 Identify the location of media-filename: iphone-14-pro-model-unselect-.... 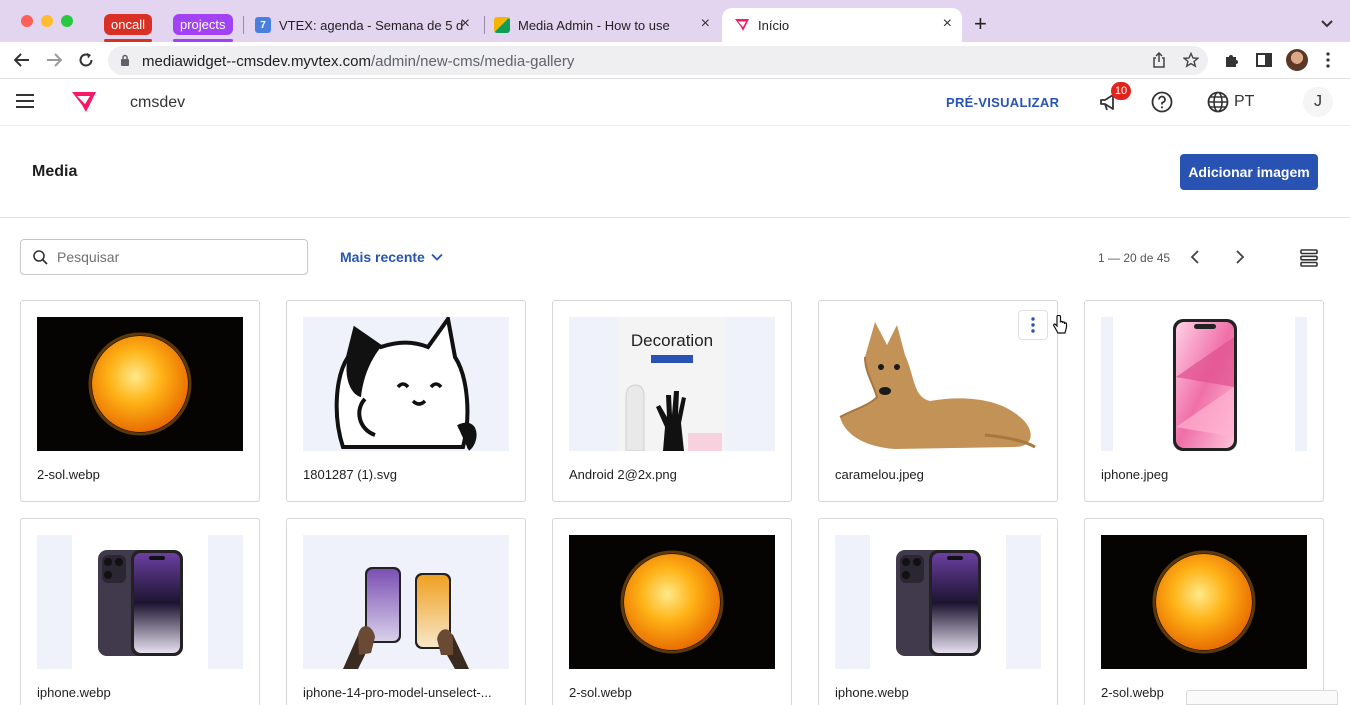
(397, 692).